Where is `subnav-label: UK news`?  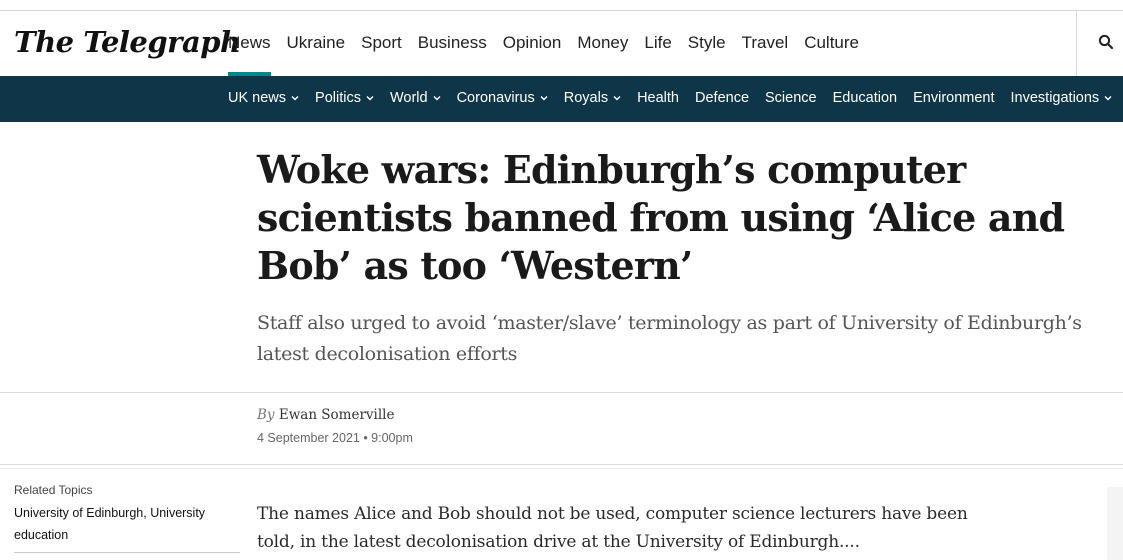
subnav-label: UK news is located at coordinates (257, 98).